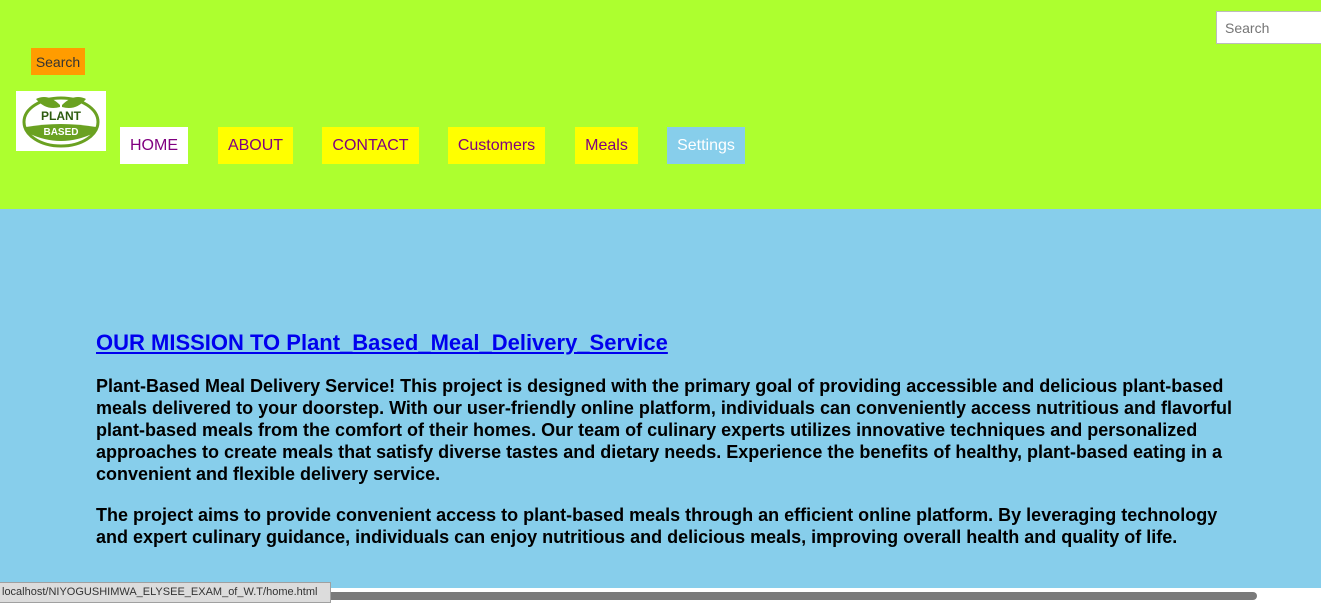 The width and height of the screenshot is (1321, 605). I want to click on nav-about: ABOUT, so click(255, 145).